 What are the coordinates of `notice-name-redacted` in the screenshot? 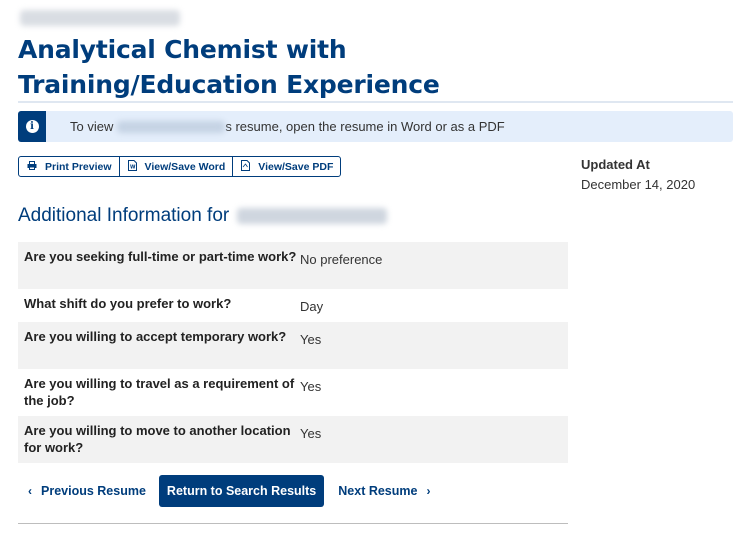 It's located at (171, 126).